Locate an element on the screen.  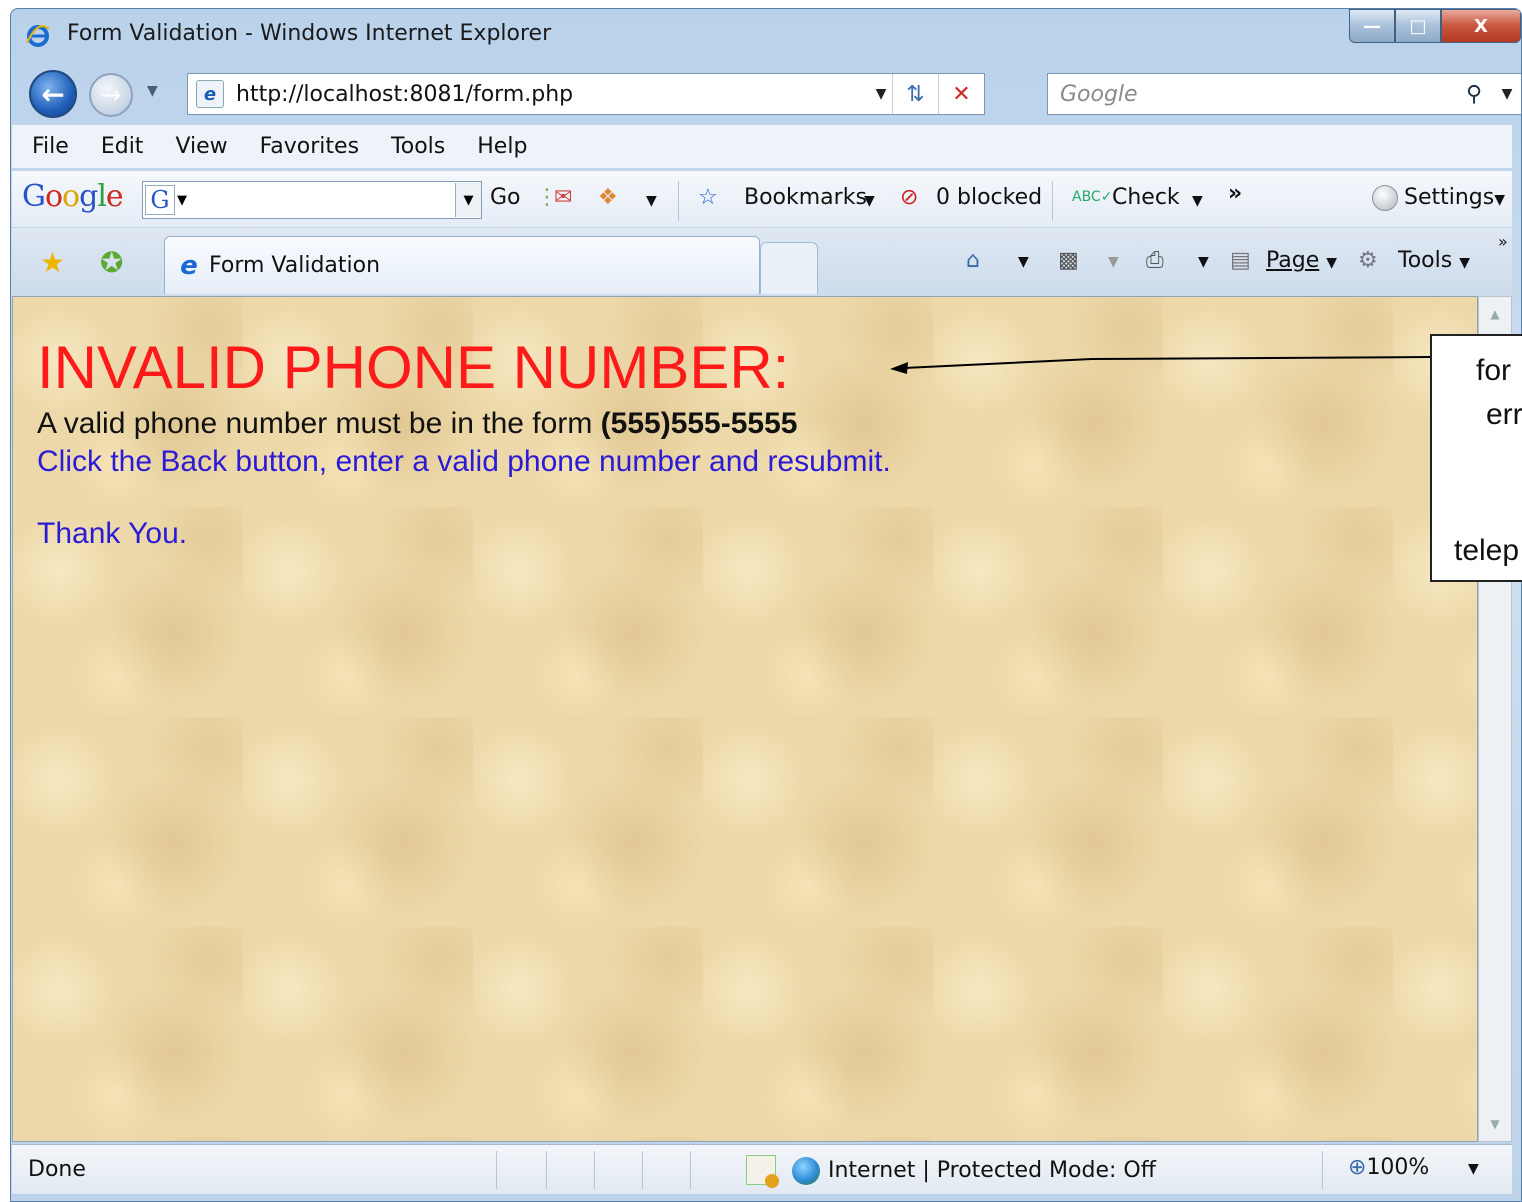
google-engine-dropdown-icon: ▼ is located at coordinates (182, 200).